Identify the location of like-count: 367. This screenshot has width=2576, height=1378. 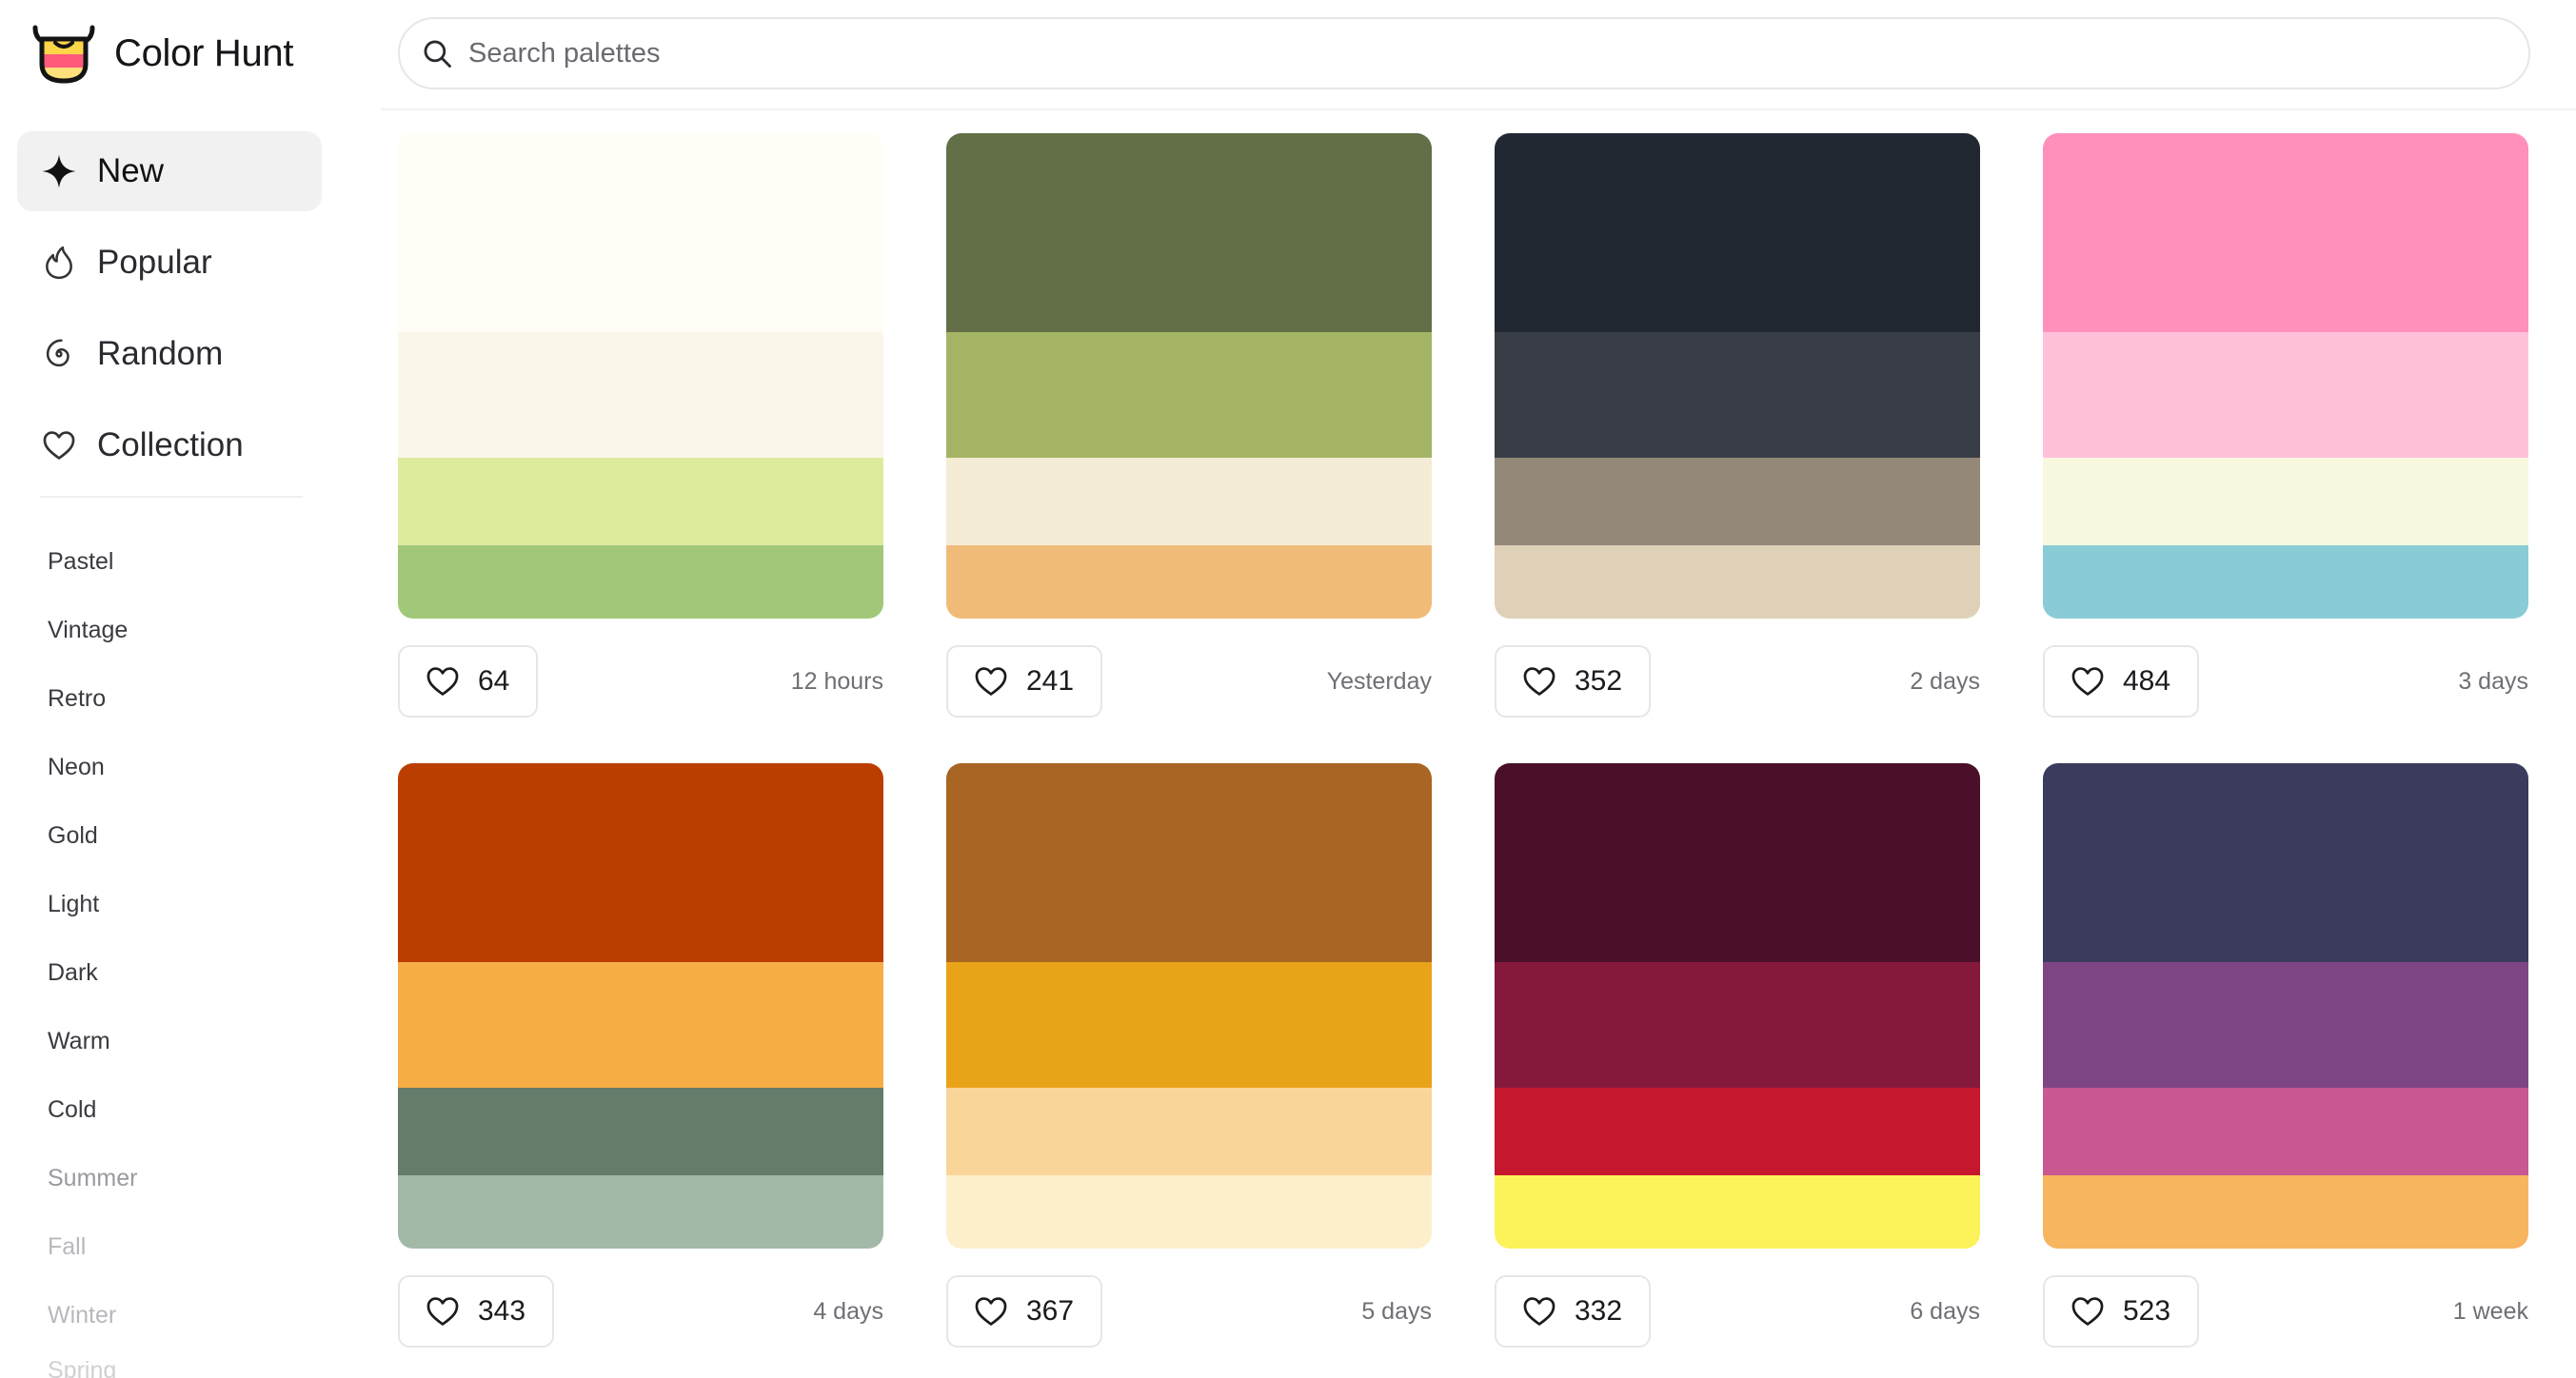
(1050, 1311).